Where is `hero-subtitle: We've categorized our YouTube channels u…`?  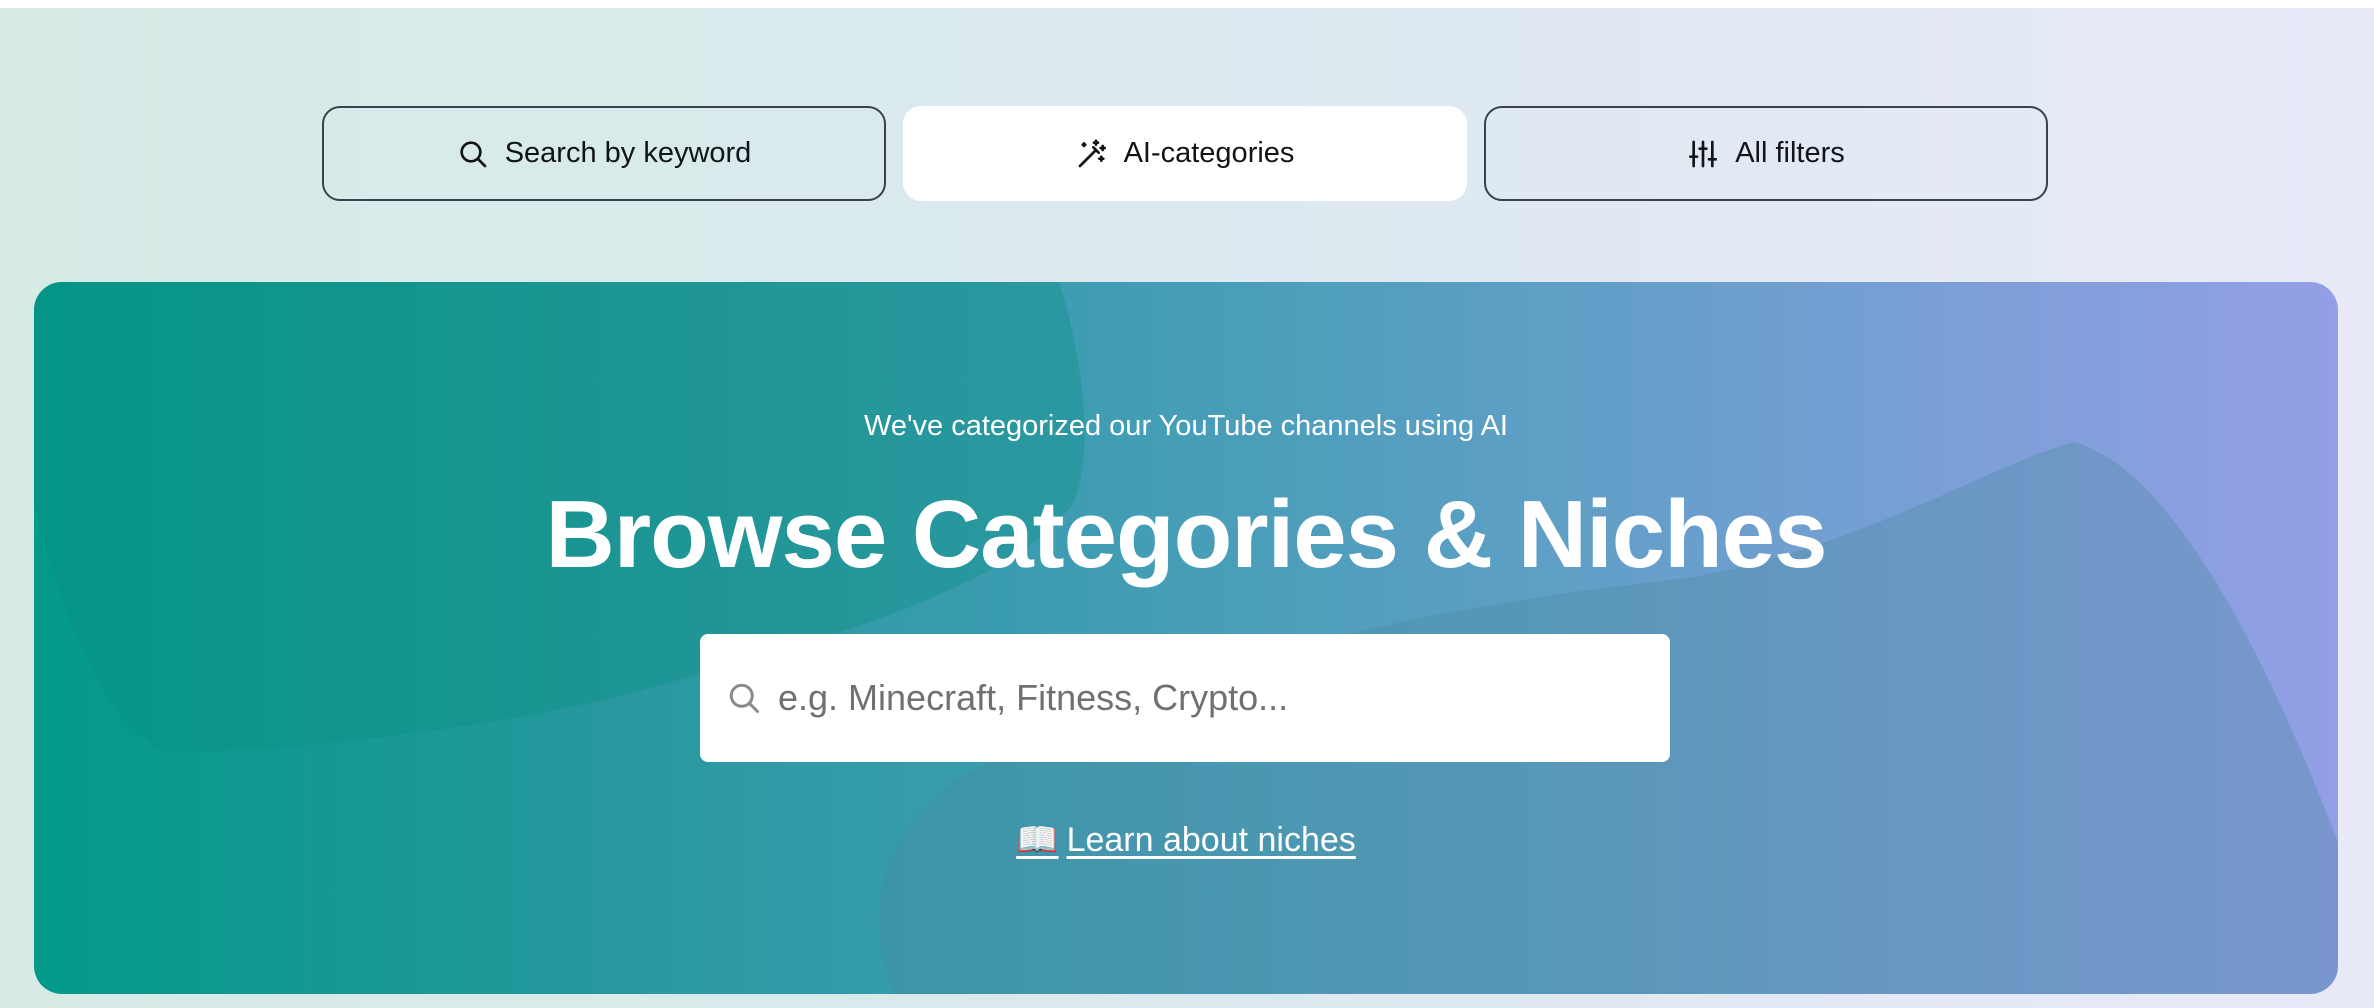 hero-subtitle: We've categorized our YouTube channels u… is located at coordinates (1186, 426).